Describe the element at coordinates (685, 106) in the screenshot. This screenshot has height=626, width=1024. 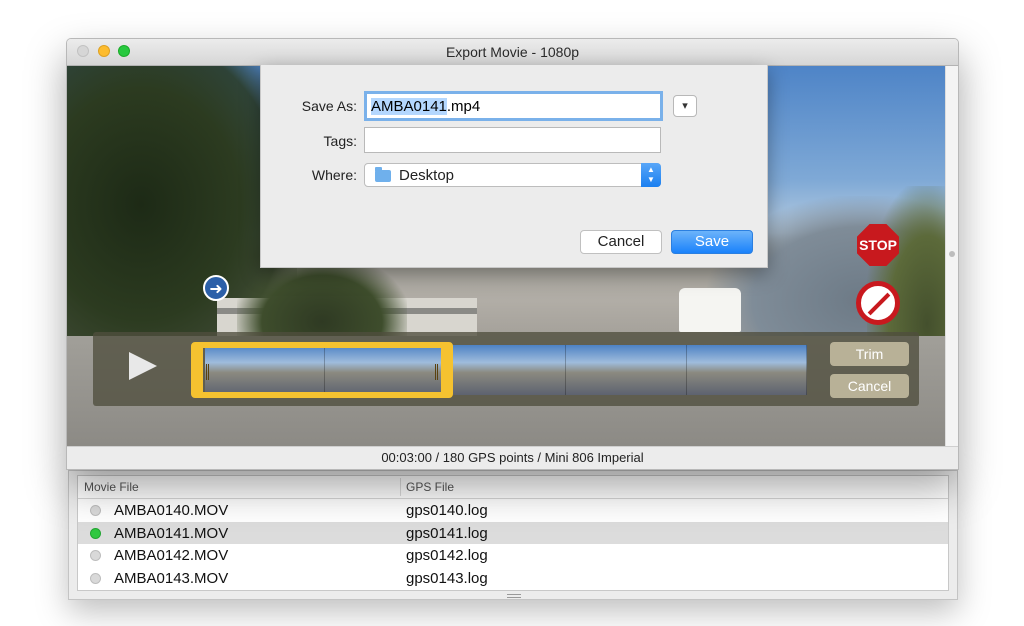
I see `chevron-down-icon: ▾` at that location.